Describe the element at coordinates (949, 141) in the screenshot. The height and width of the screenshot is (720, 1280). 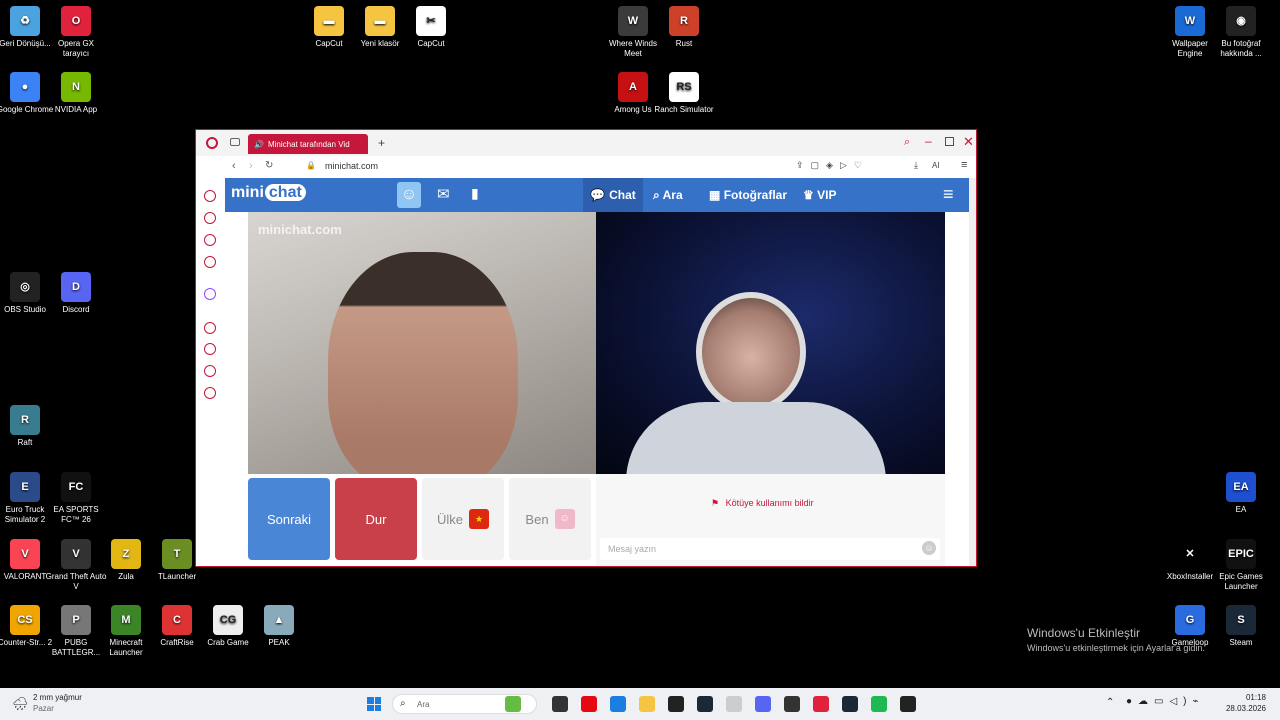
I see `maximize-icon` at that location.